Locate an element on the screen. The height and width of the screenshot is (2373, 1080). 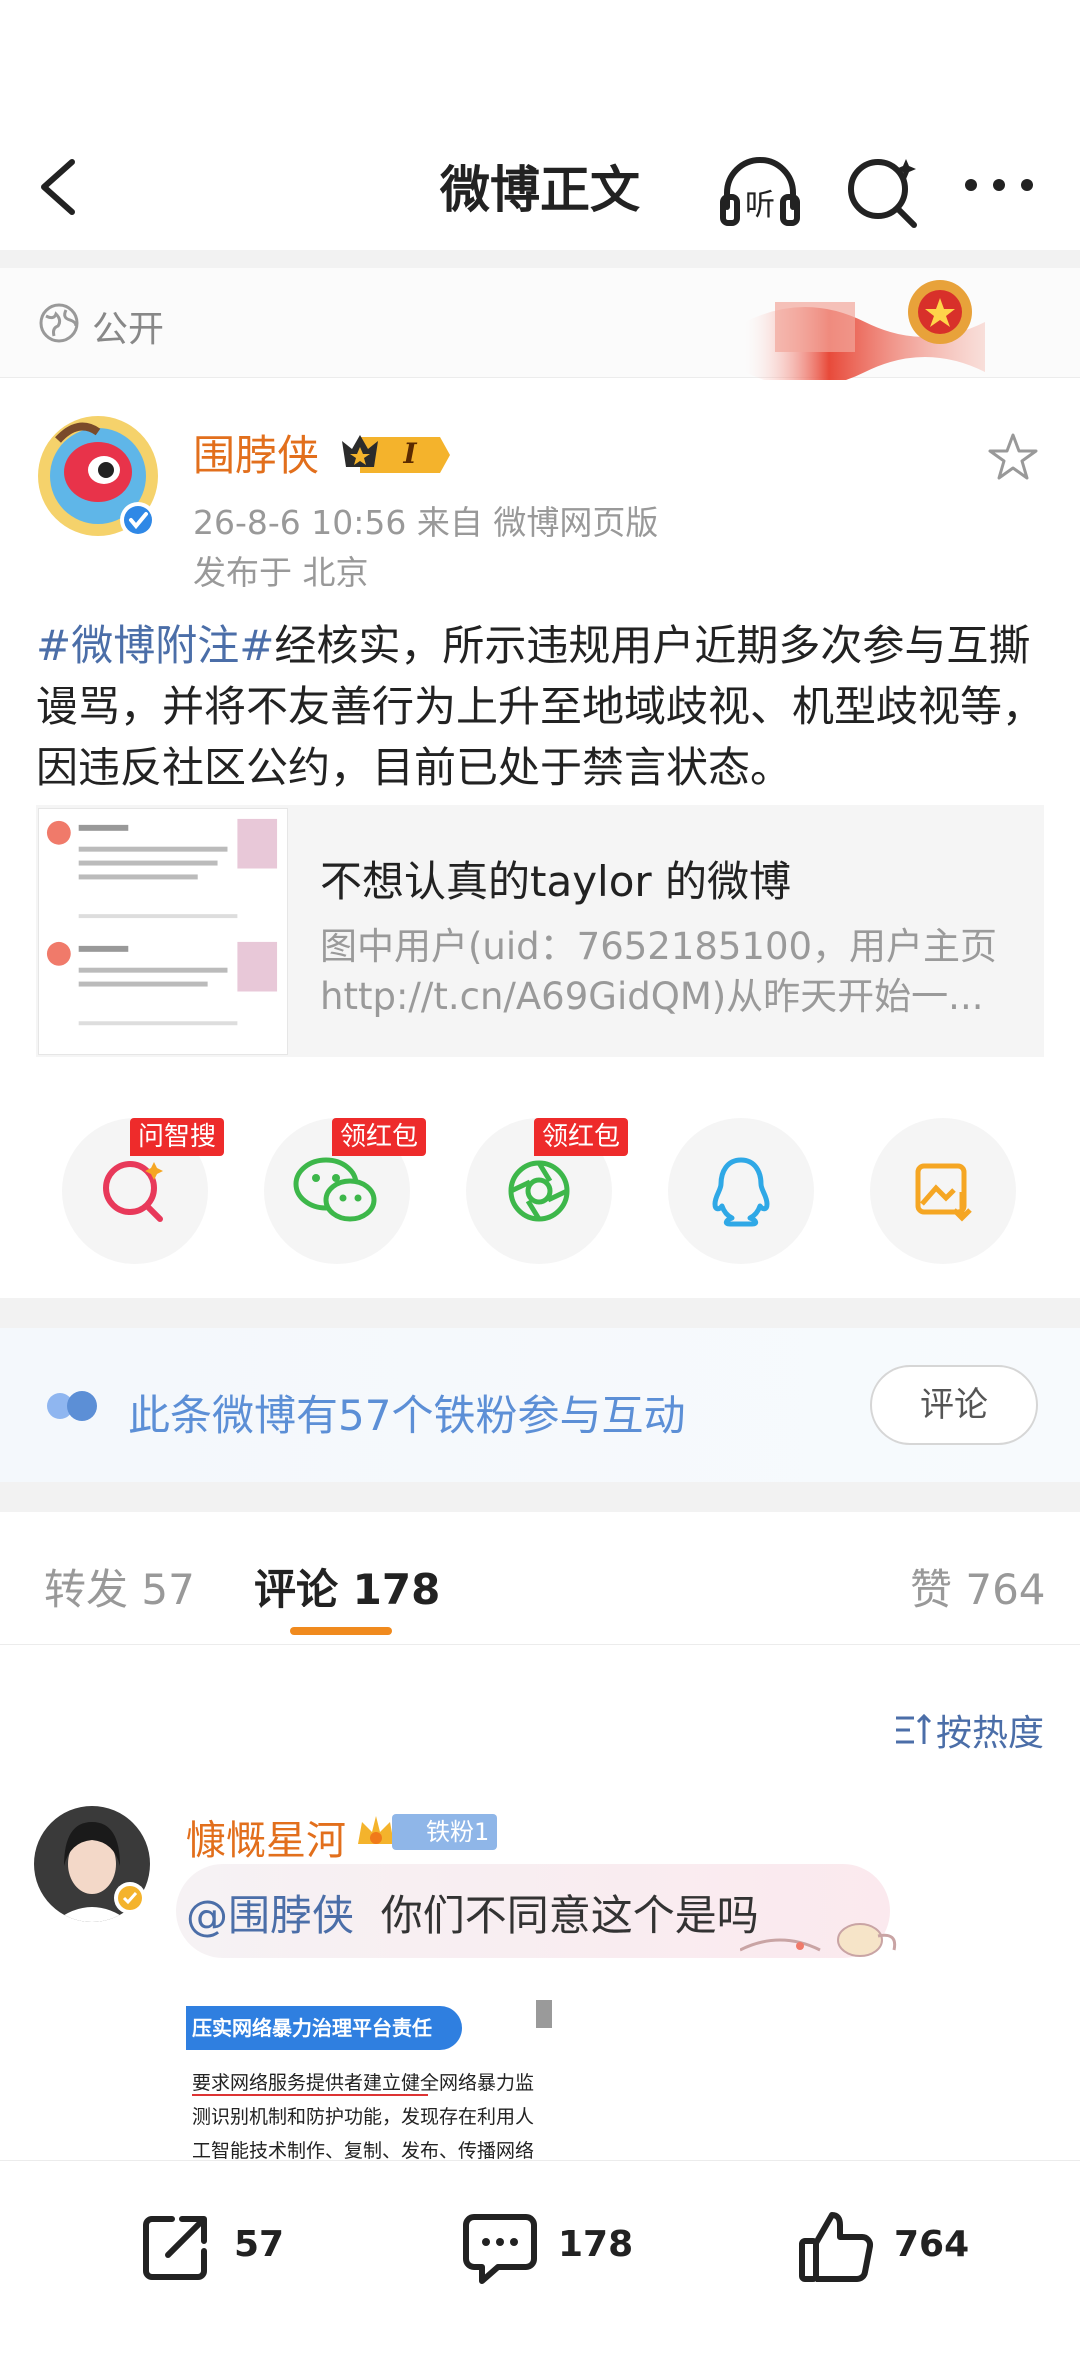
listen-headphones-icon: 听 is located at coordinates (760, 190).